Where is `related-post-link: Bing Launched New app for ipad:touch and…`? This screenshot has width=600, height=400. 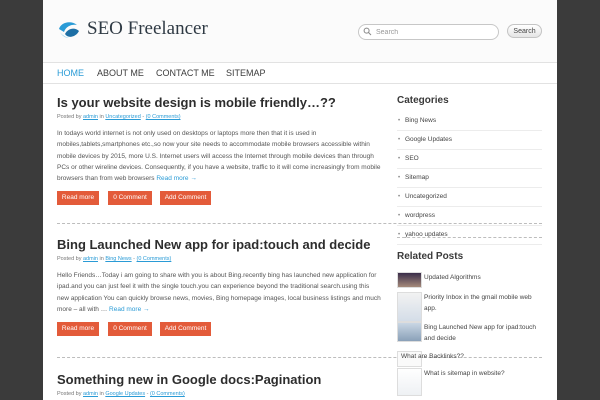 related-post-link: Bing Launched New app for ipad:touch and… is located at coordinates (483, 333).